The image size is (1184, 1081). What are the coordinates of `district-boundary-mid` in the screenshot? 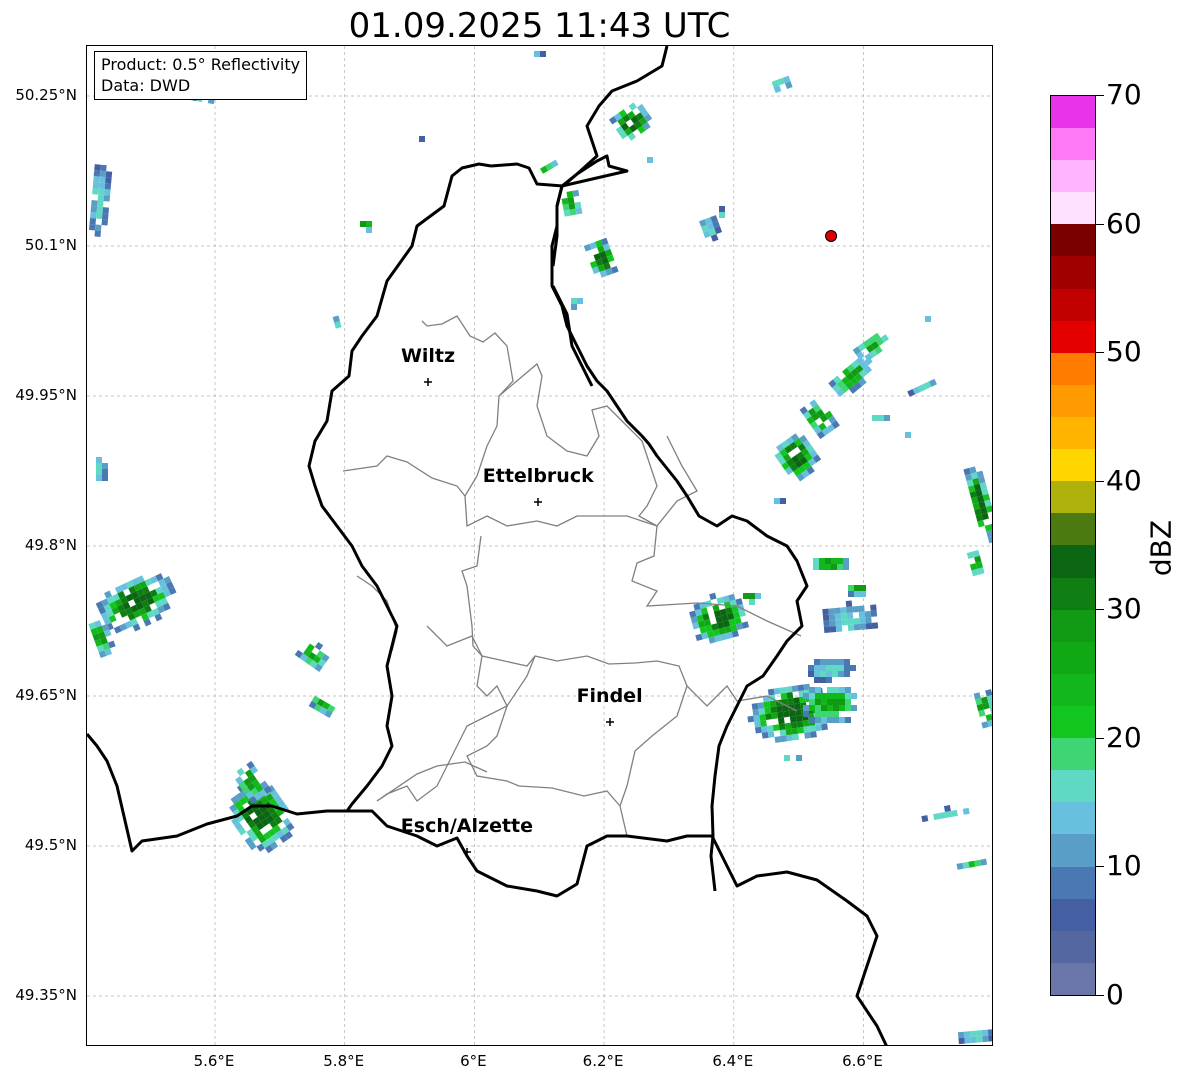 It's located at (633, 566).